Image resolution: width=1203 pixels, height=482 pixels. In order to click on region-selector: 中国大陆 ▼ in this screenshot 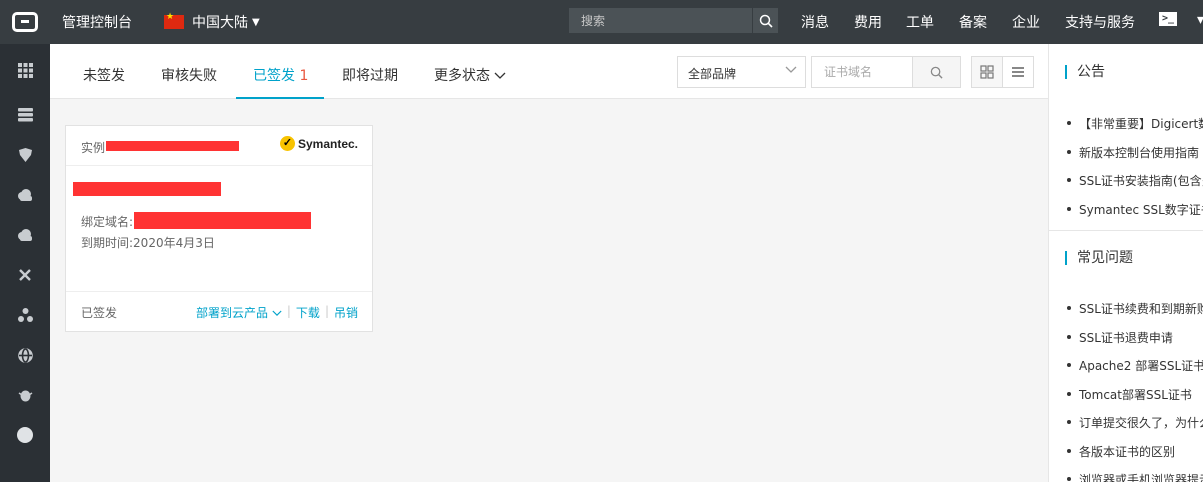, I will do `click(212, 22)`.